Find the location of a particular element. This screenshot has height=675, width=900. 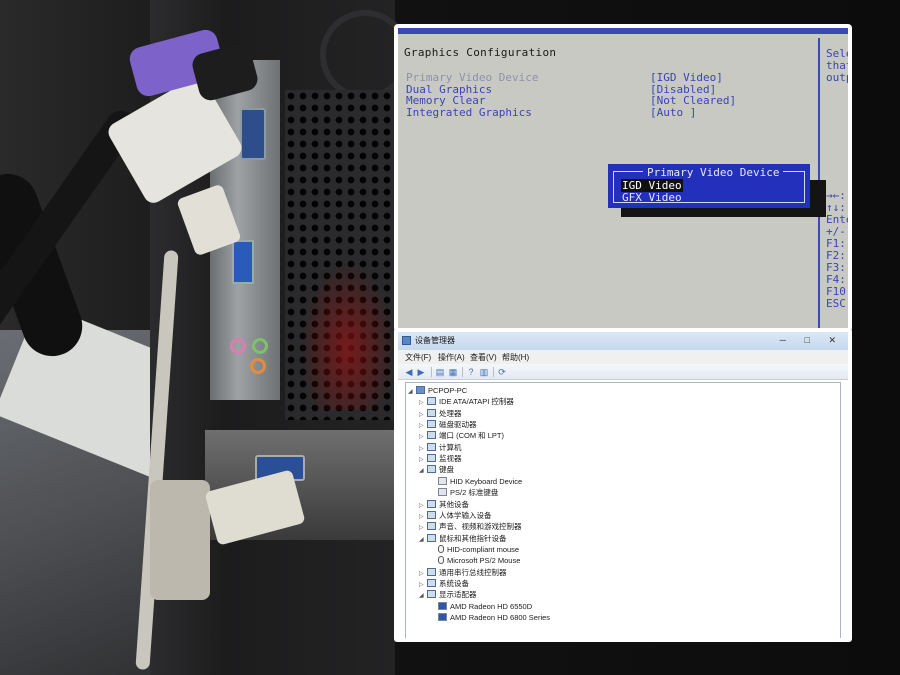

ide-controller-icon is located at coordinates (431, 401).